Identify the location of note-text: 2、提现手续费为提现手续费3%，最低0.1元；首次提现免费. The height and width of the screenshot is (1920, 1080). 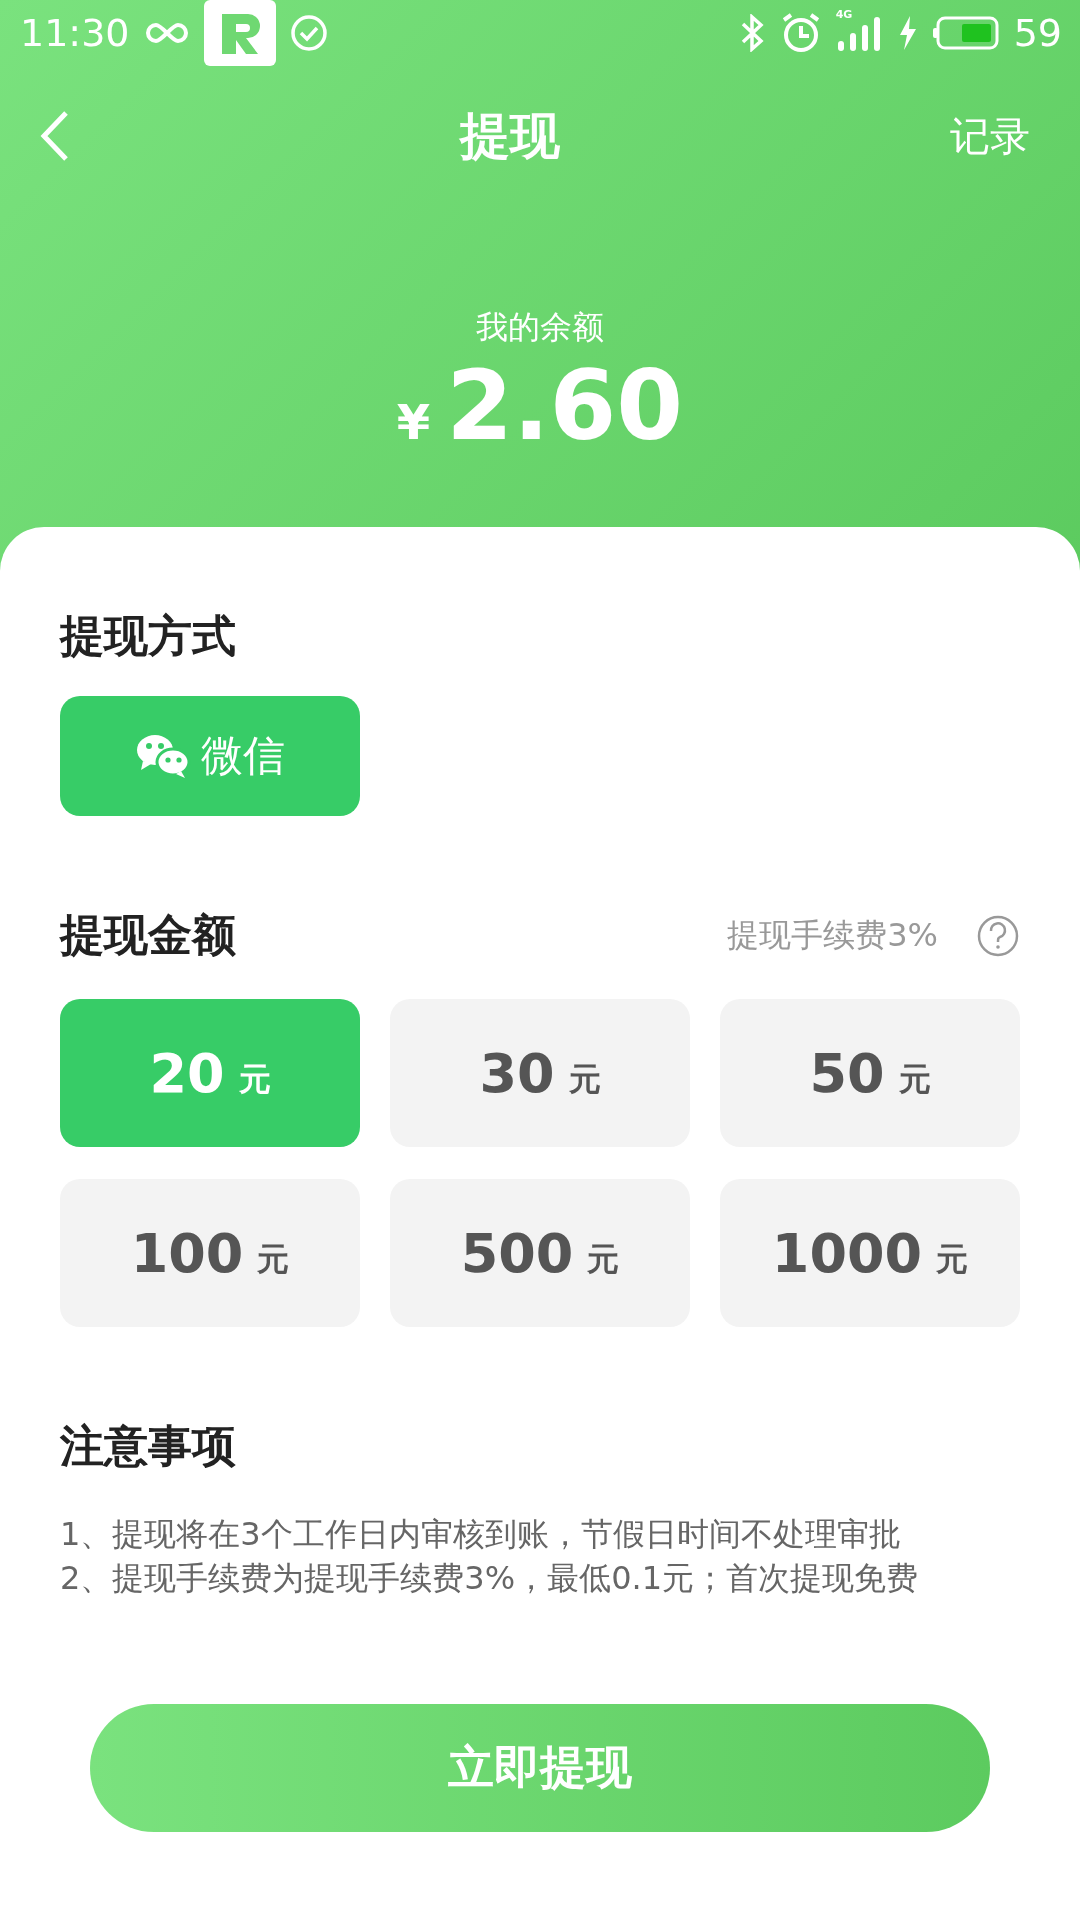
(489, 1578).